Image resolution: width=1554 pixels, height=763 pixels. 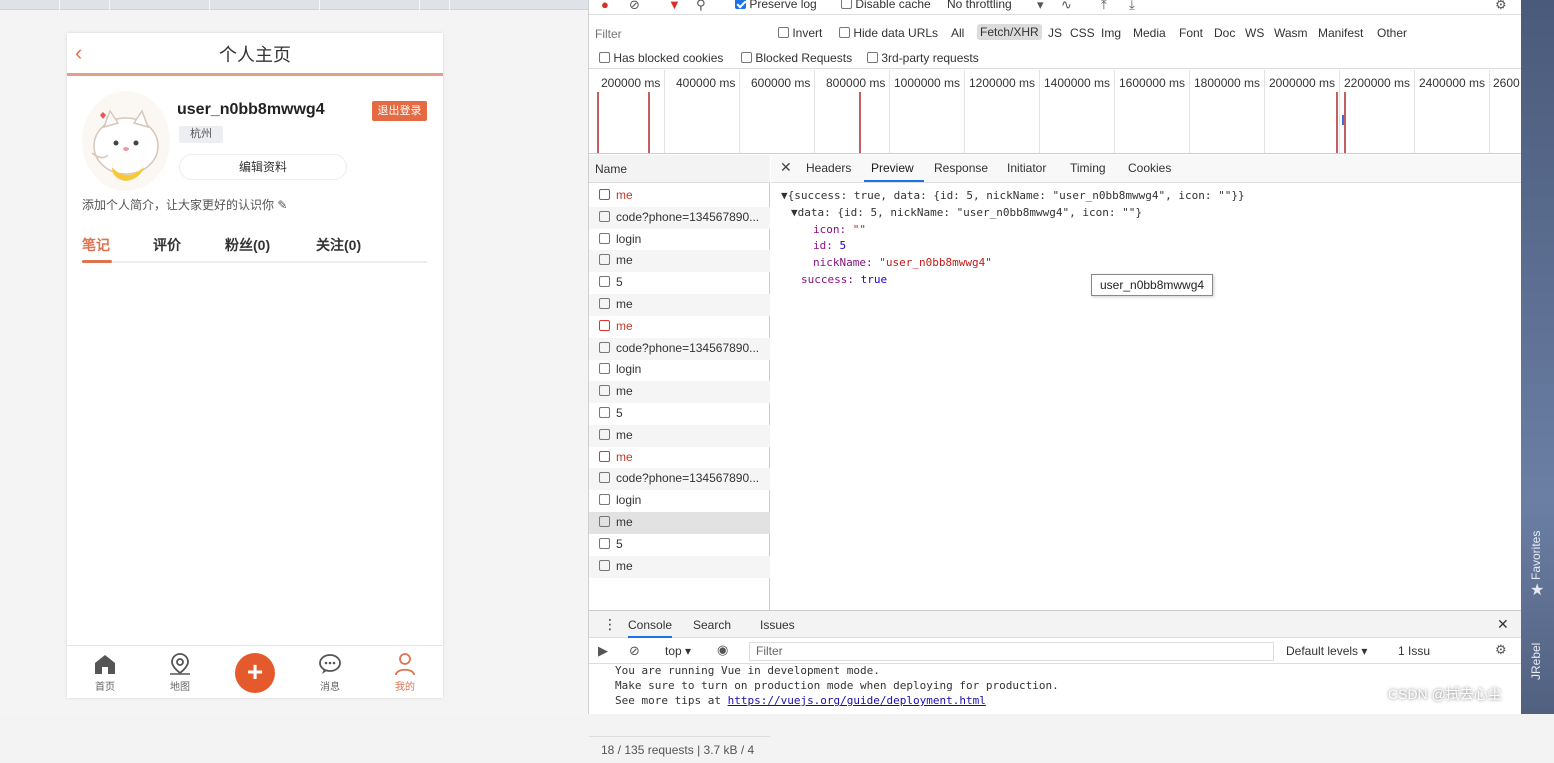 I want to click on filter-funnel-icon: ▼, so click(x=674, y=6).